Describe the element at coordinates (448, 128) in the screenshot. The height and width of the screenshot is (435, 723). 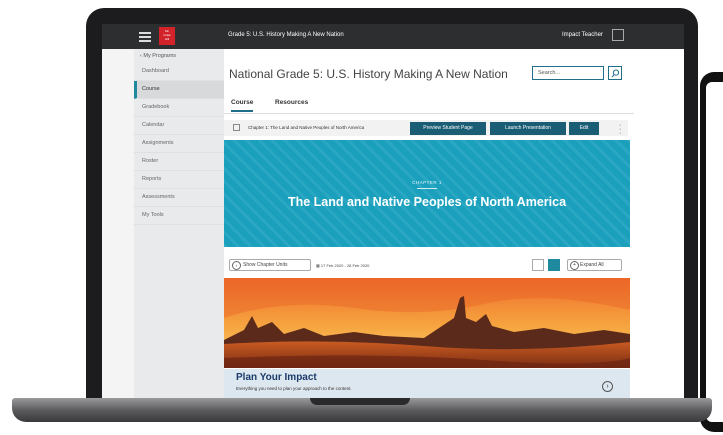
I see `preview-student-page-button: Preview Student Page` at that location.